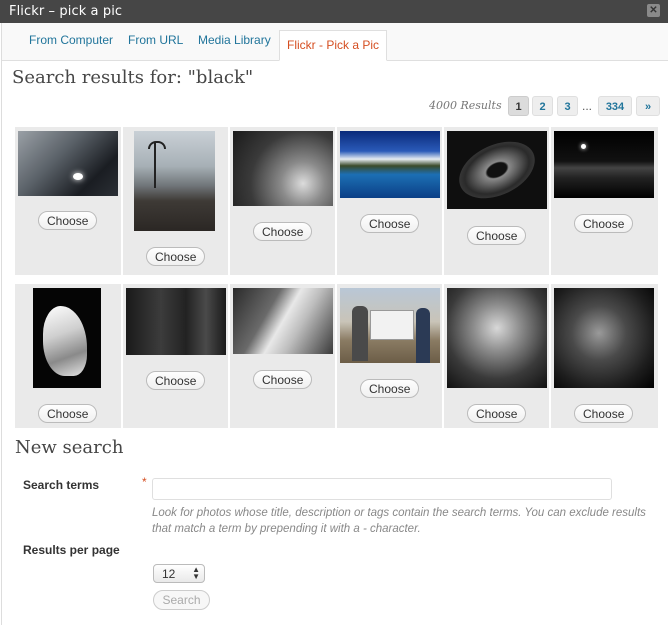 This screenshot has width=668, height=625. What do you see at coordinates (234, 40) in the screenshot?
I see `tab-media-library: Media Library` at bounding box center [234, 40].